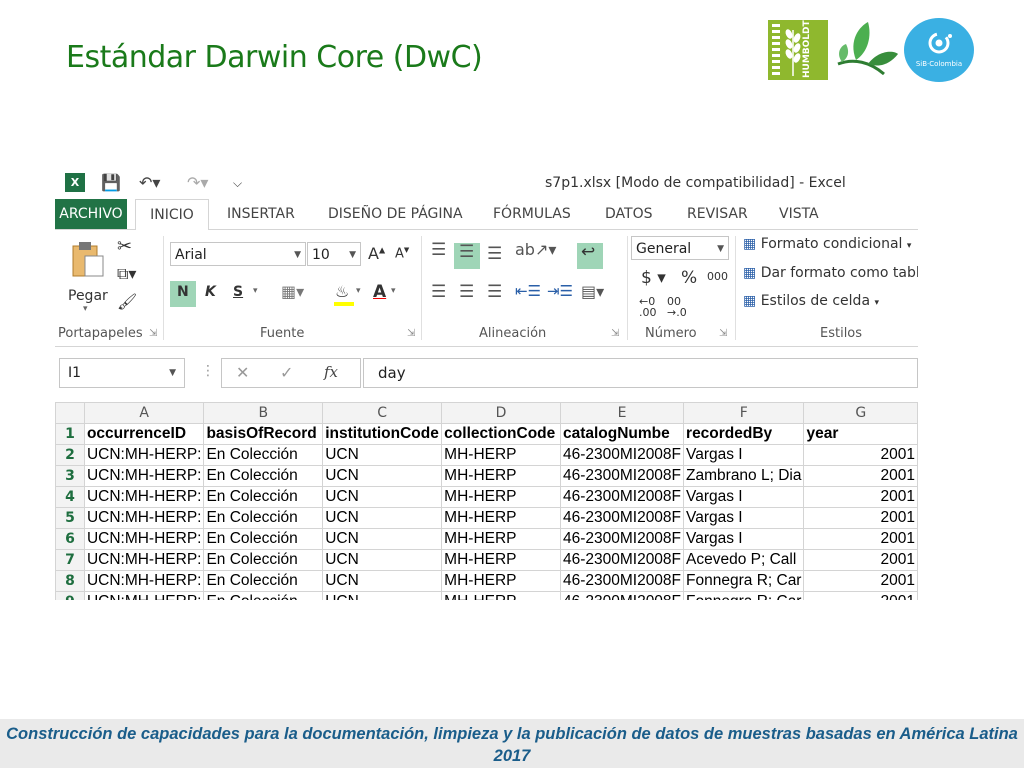  Describe the element at coordinates (255, 291) in the screenshot. I see `underline-dropdown-icon: ▾` at that location.